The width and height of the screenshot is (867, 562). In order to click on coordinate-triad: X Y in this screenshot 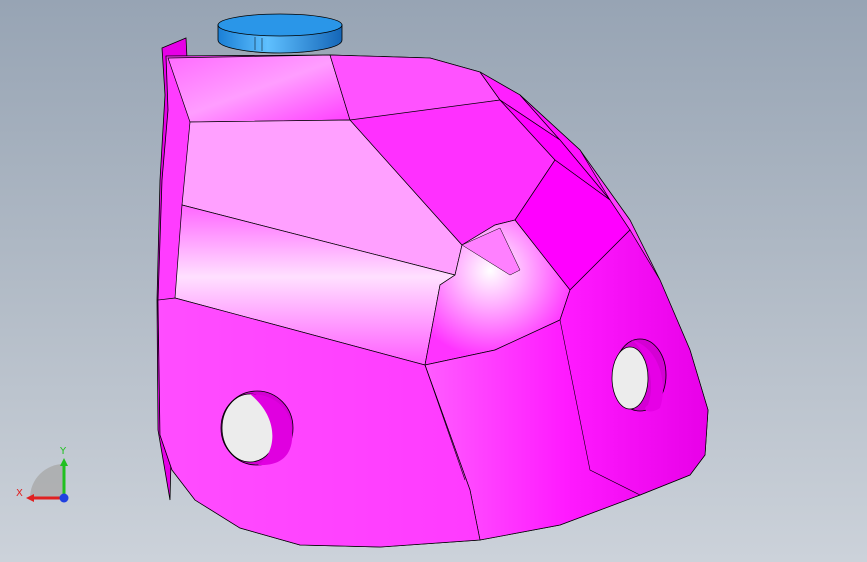, I will do `click(42, 474)`.